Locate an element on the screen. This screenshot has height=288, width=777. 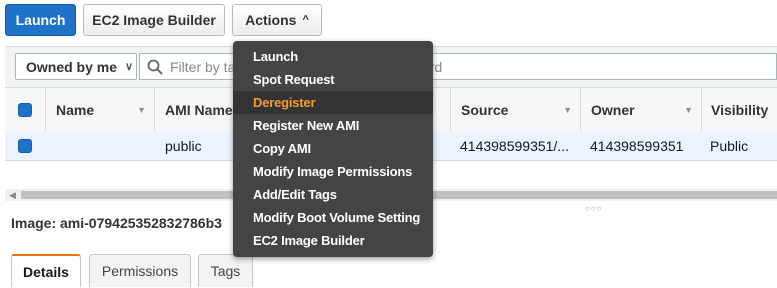
menu-item-modify-image-permissions: Modify Image Permissions is located at coordinates (333, 171).